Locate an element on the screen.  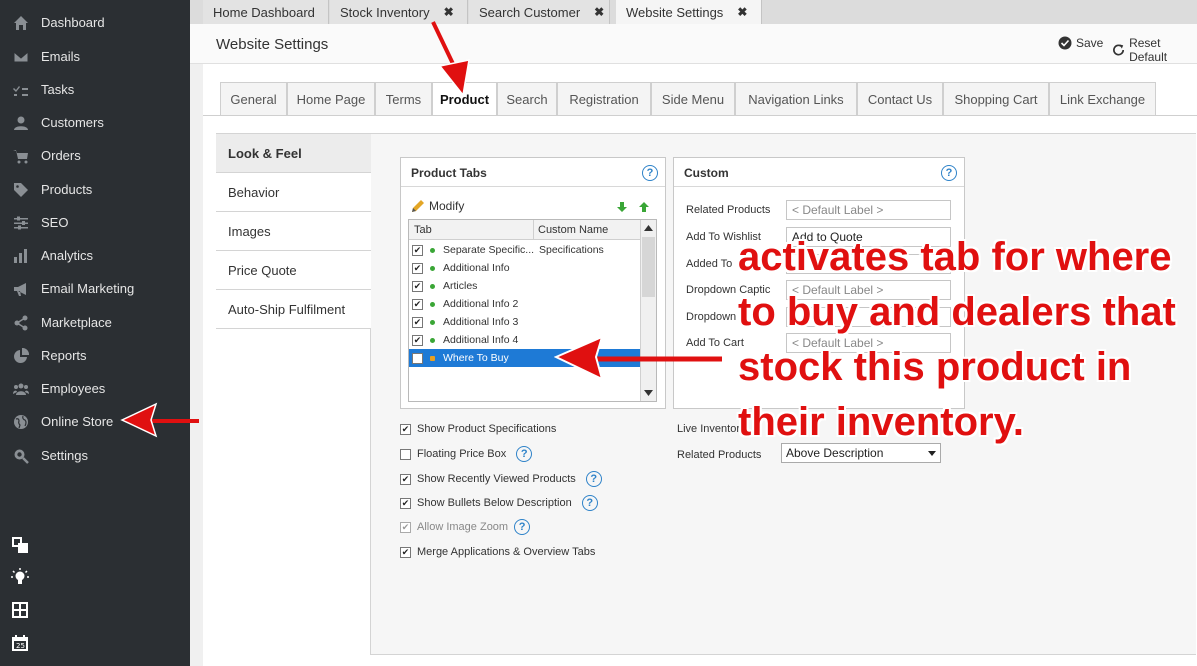
sidebar-item-dashboard: Dashboard is located at coordinates (95, 22).